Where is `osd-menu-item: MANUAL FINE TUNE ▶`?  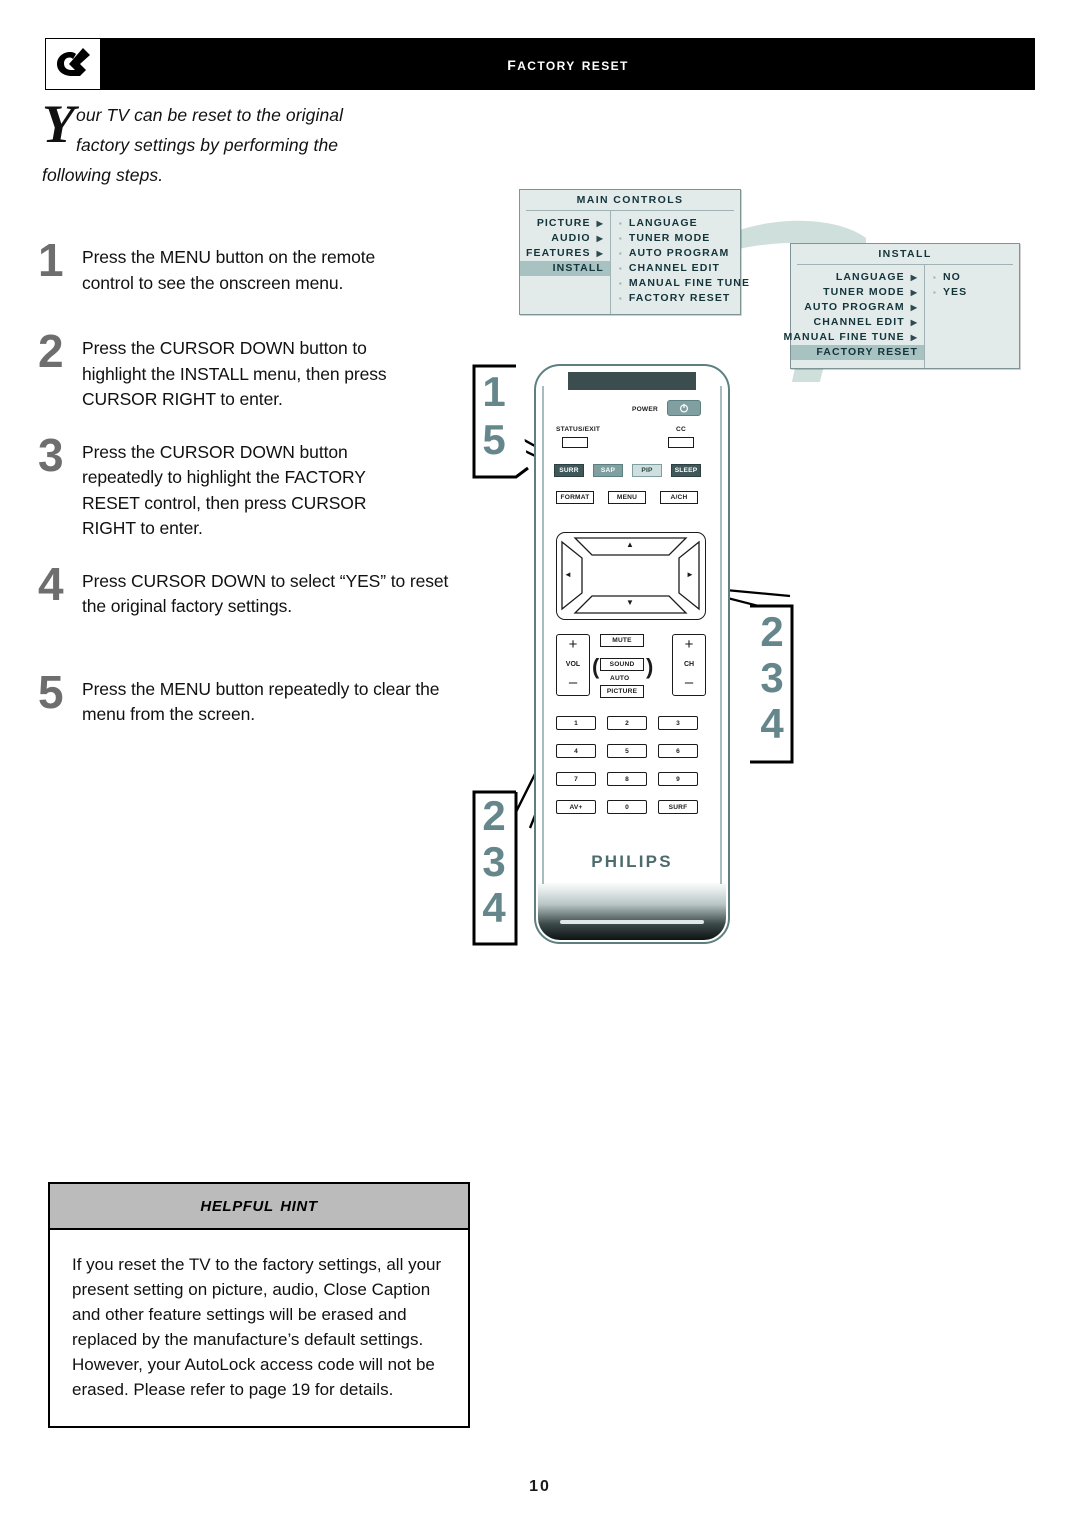 osd-menu-item: MANUAL FINE TUNE ▶ is located at coordinates (850, 337).